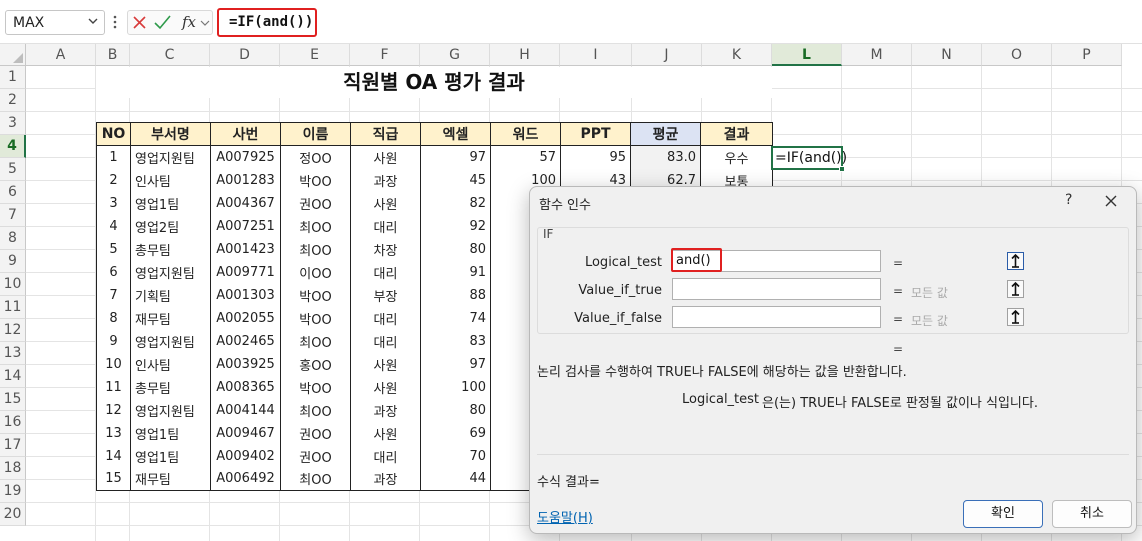  Describe the element at coordinates (245, 249) in the screenshot. I see `table-cell: A001423` at that location.